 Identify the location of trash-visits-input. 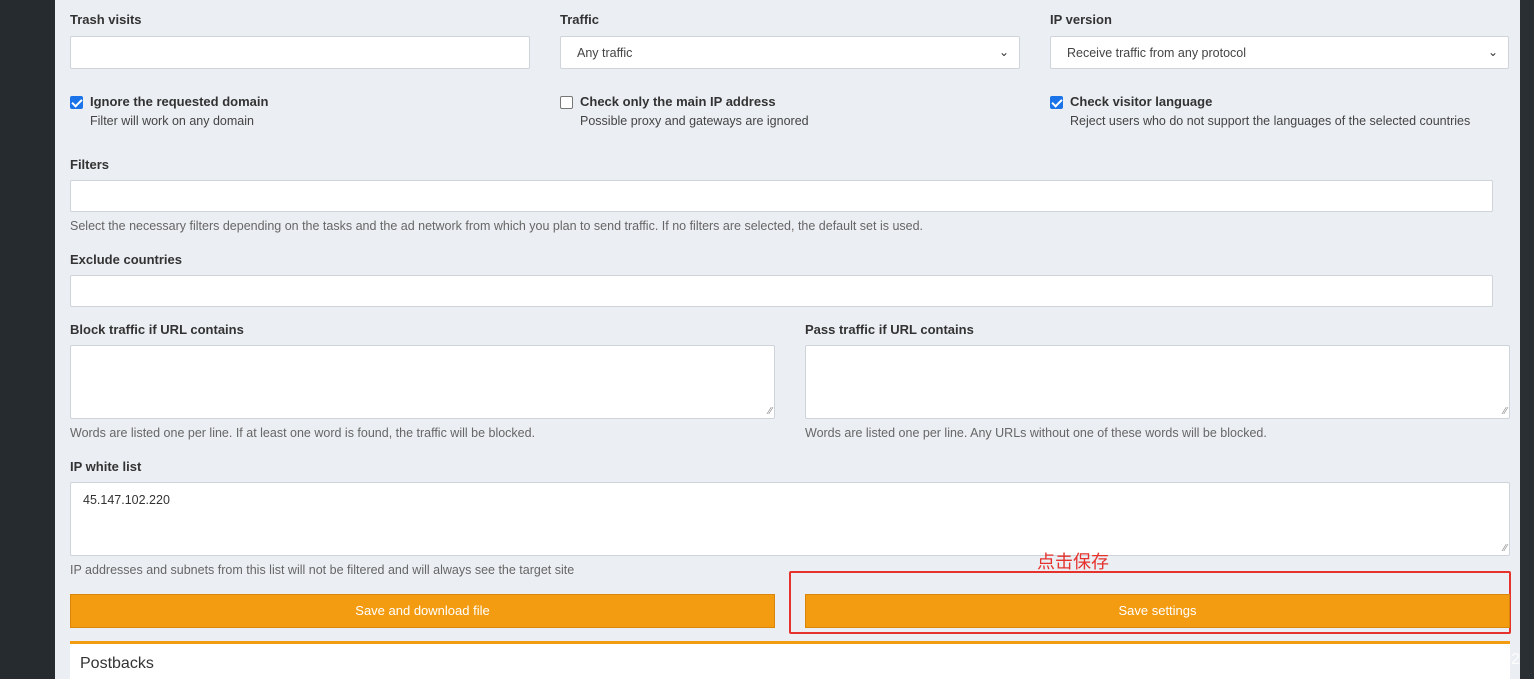
(300, 52).